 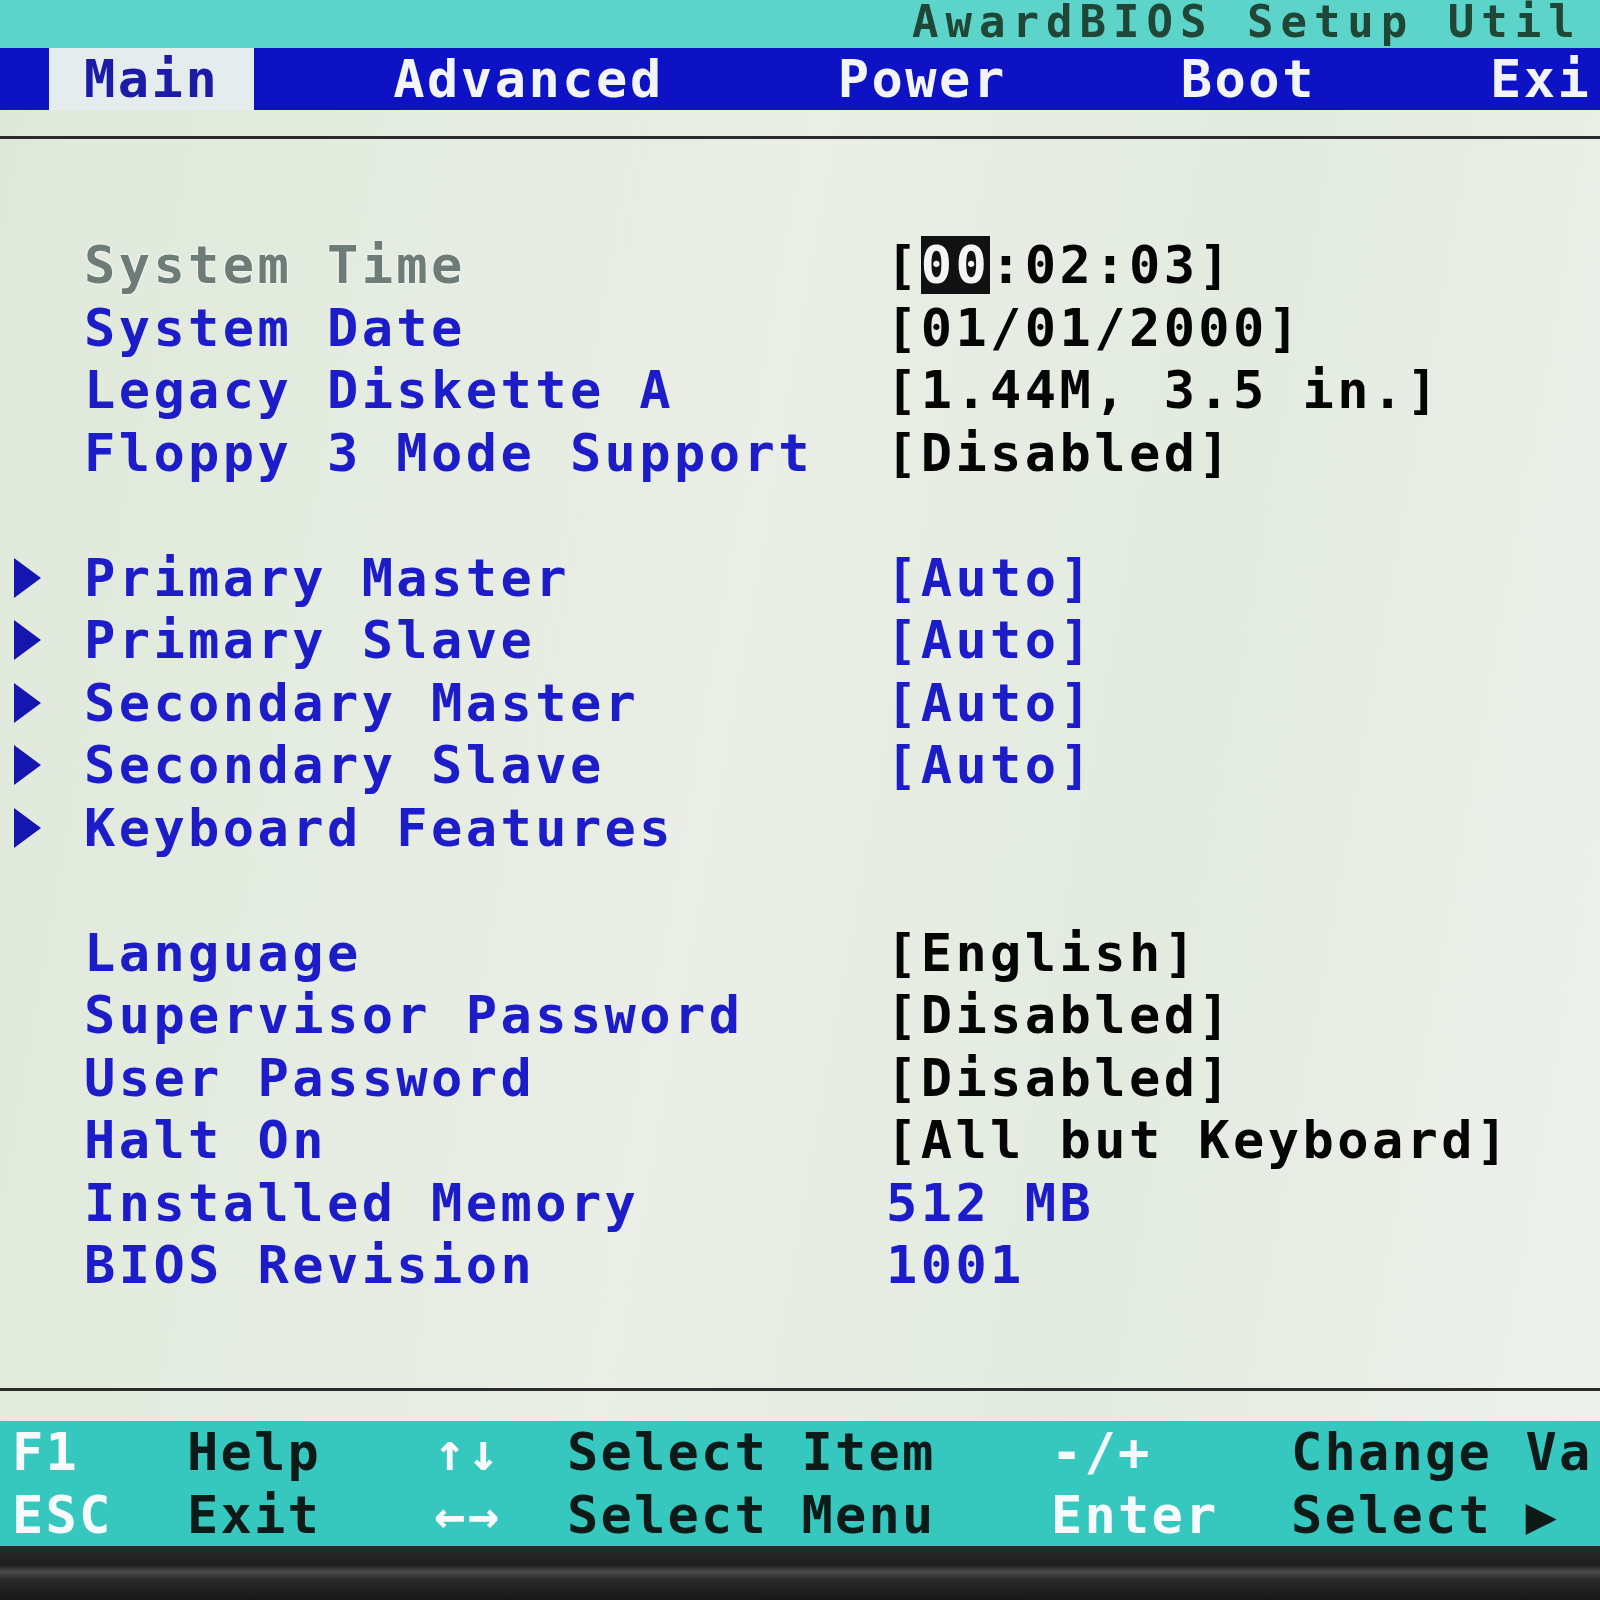 I want to click on menu-tab: Main, so click(x=152, y=79).